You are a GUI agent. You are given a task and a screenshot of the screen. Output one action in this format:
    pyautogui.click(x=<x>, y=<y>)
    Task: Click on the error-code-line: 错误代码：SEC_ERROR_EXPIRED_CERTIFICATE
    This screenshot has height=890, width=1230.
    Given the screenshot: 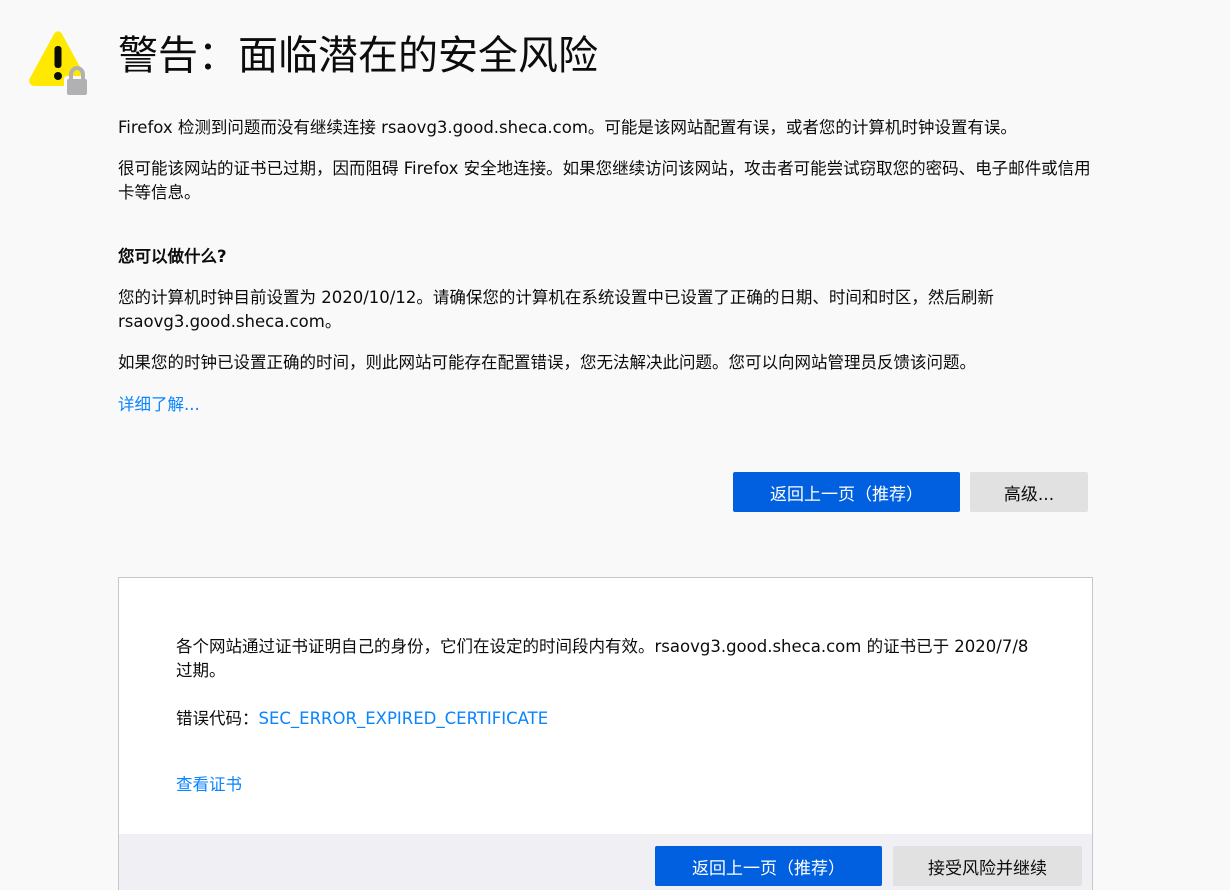 What is the action you would take?
    pyautogui.click(x=362, y=719)
    